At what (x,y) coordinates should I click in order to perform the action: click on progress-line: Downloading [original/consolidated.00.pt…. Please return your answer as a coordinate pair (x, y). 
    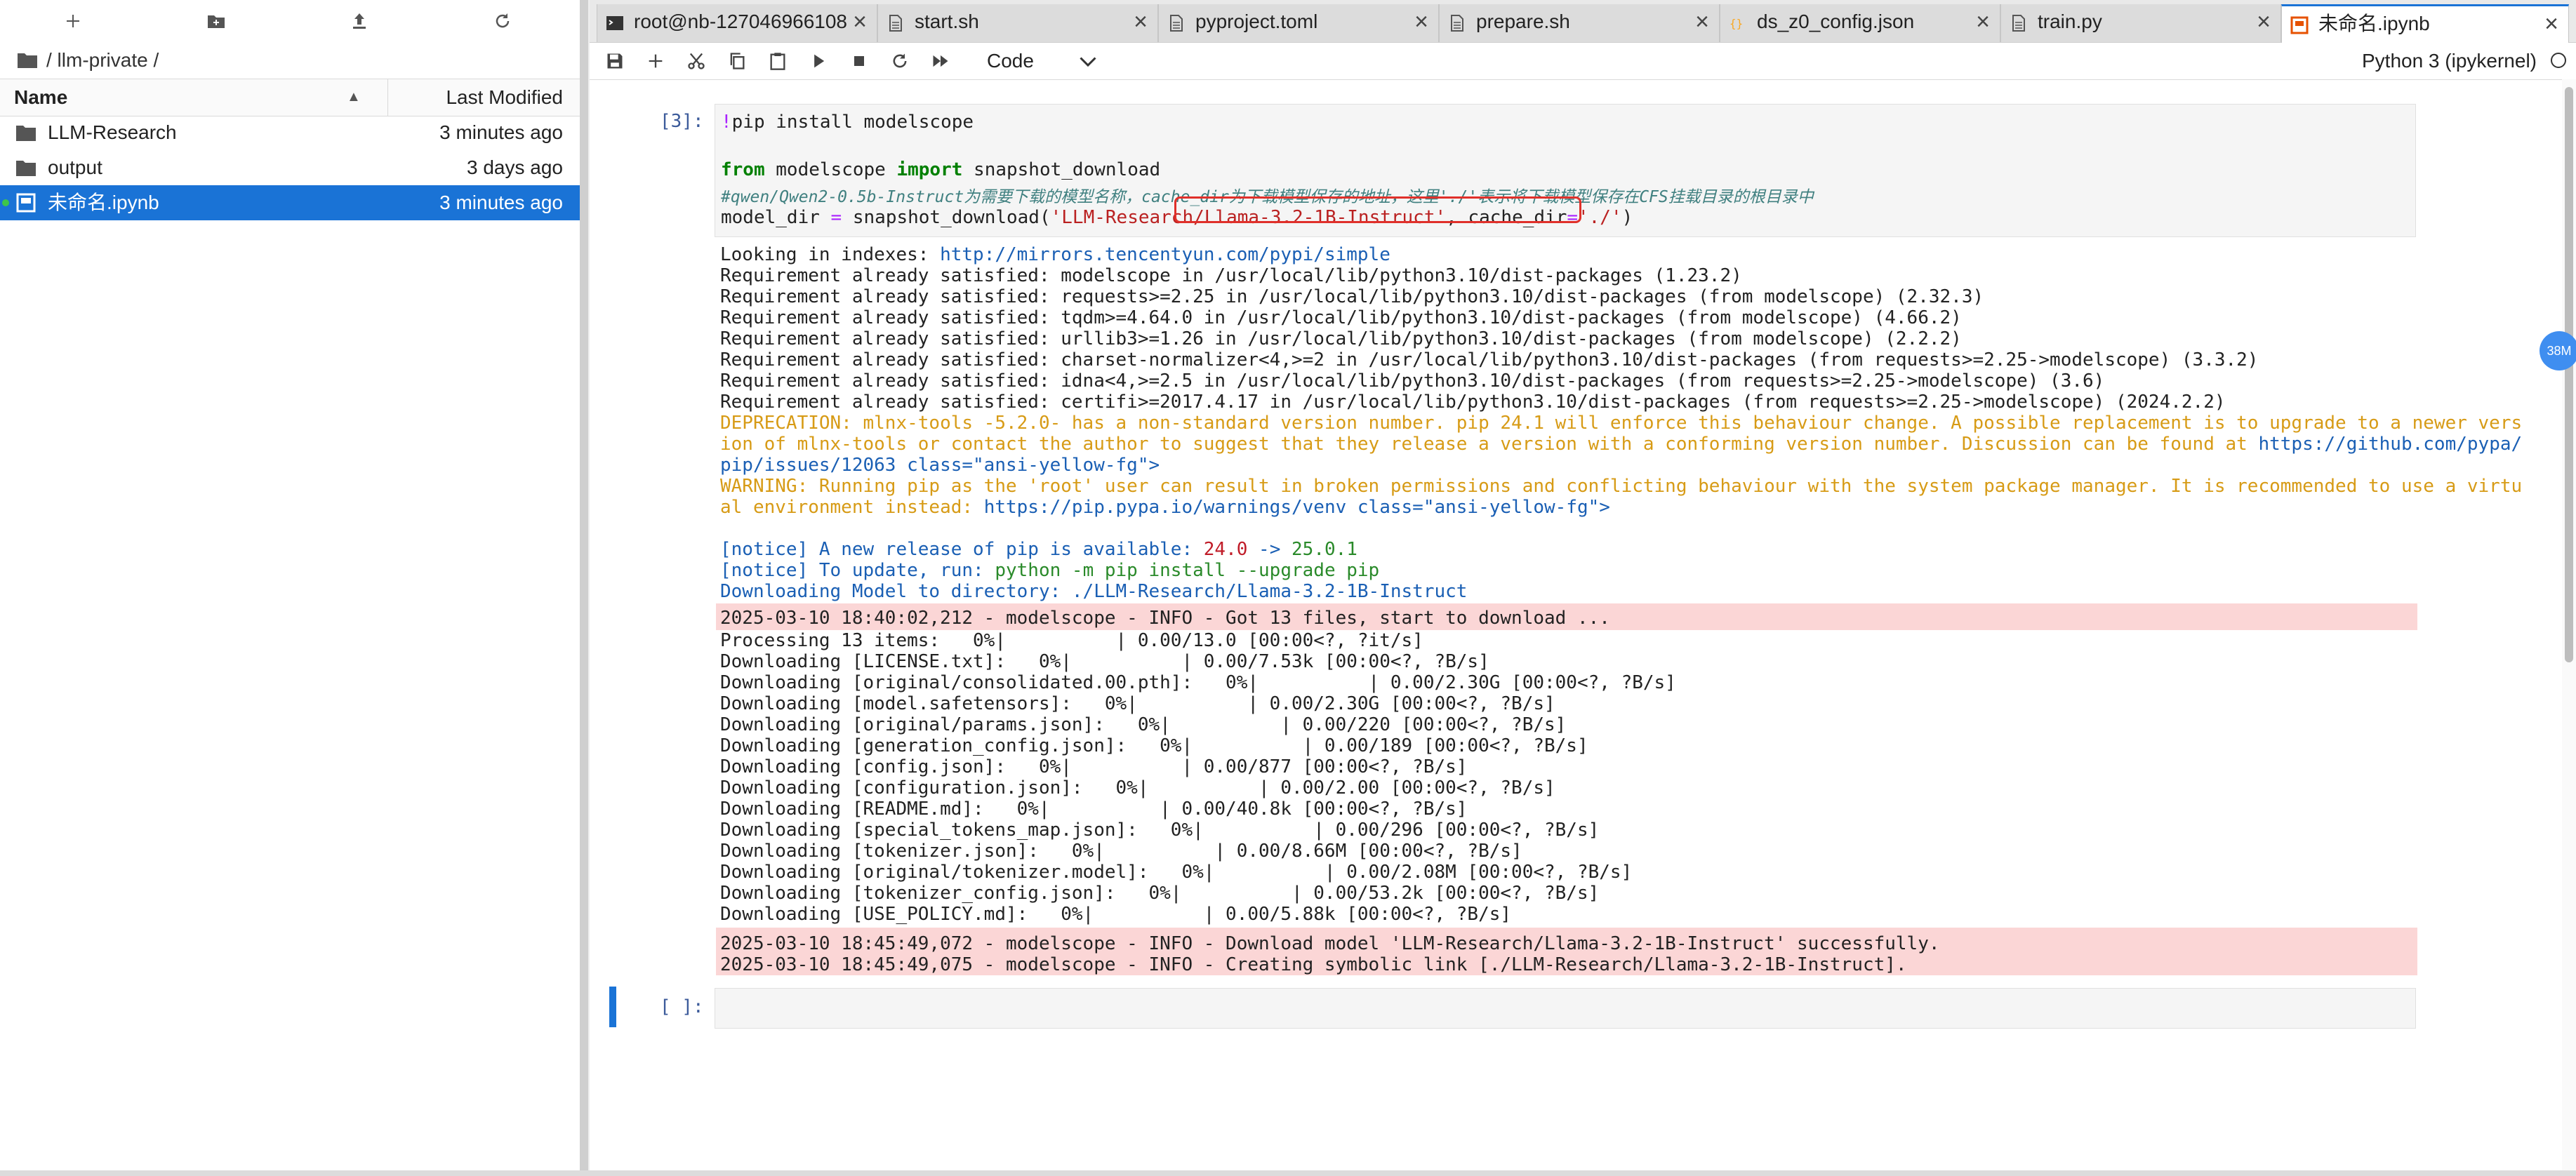
    Looking at the image, I should click on (1198, 682).